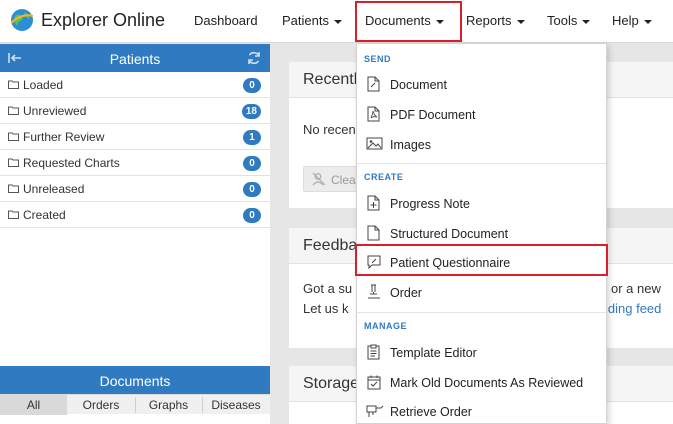 The width and height of the screenshot is (673, 424). I want to click on retrieve-order-icon, so click(375, 411).